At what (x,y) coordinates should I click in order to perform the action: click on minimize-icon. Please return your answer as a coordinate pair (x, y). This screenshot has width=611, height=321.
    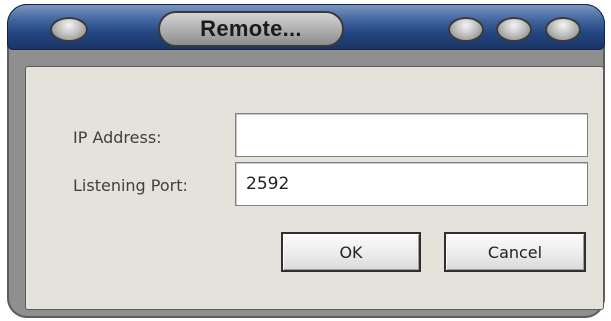
    Looking at the image, I should click on (466, 29).